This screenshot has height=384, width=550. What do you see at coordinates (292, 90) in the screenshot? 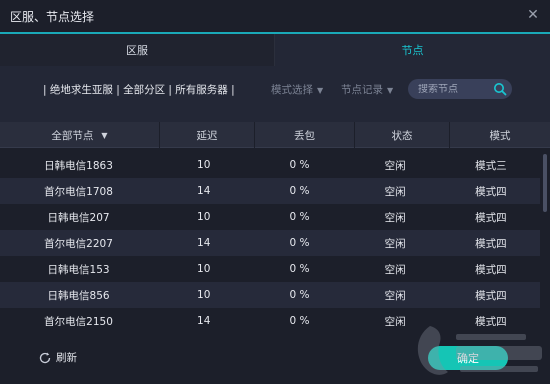
I see `mode-select-label: 模式选择` at bounding box center [292, 90].